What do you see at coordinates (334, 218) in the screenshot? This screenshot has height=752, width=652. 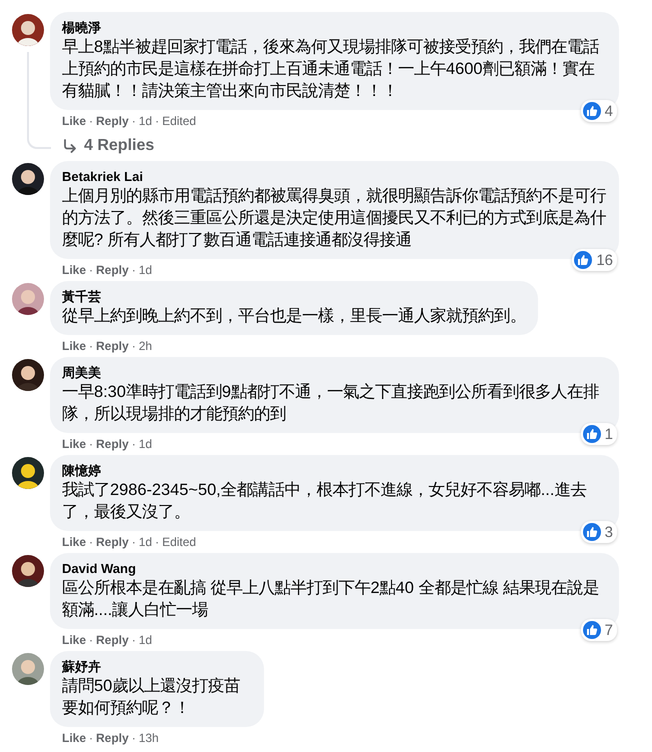 I see `comment-text: 上個月別的縣市用電話預約都被罵得臭頭，就很明顯告訴你電話預約不是可行的方法了。然後三重區公所還是決定使用這個擾民又不利已的方式到底是為什麼呢? 所有人都打了數百通電話連接通都沒得接通` at bounding box center [334, 218].